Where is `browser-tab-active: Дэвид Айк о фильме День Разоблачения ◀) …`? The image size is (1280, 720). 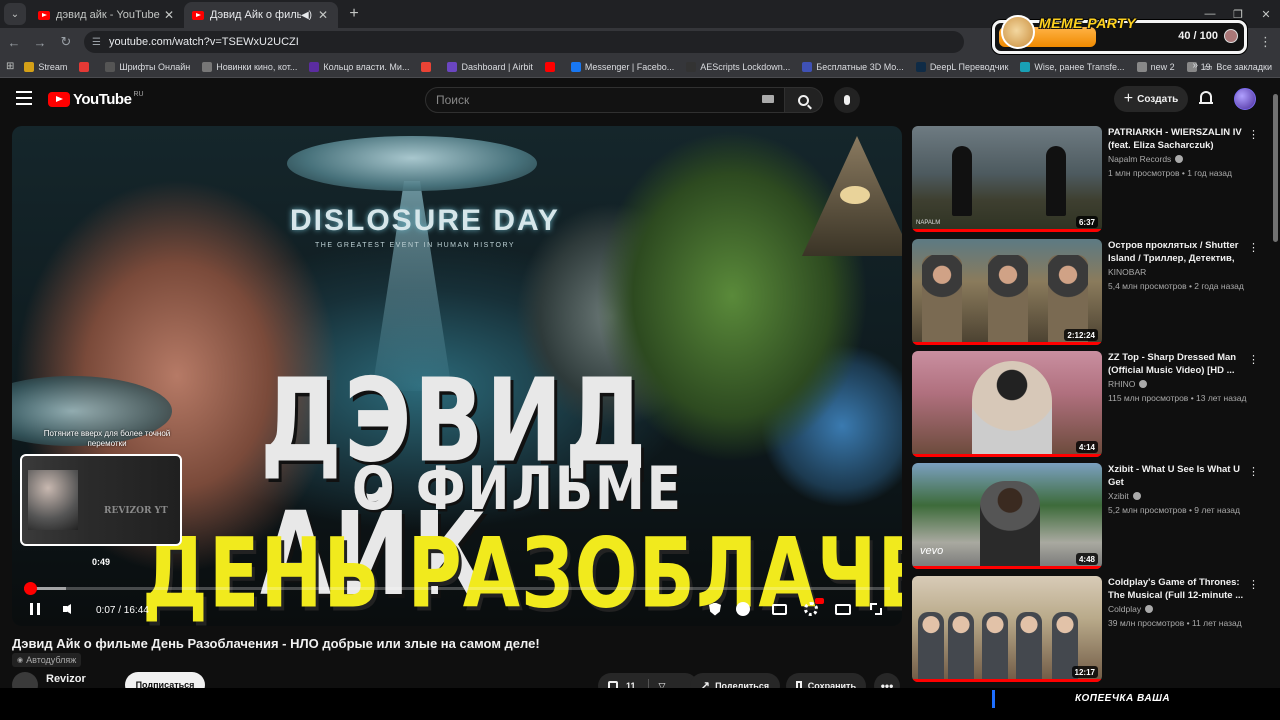
browser-tab-active: Дэвид Айк о фильме День Разоблачения ◀) … is located at coordinates (261, 15).